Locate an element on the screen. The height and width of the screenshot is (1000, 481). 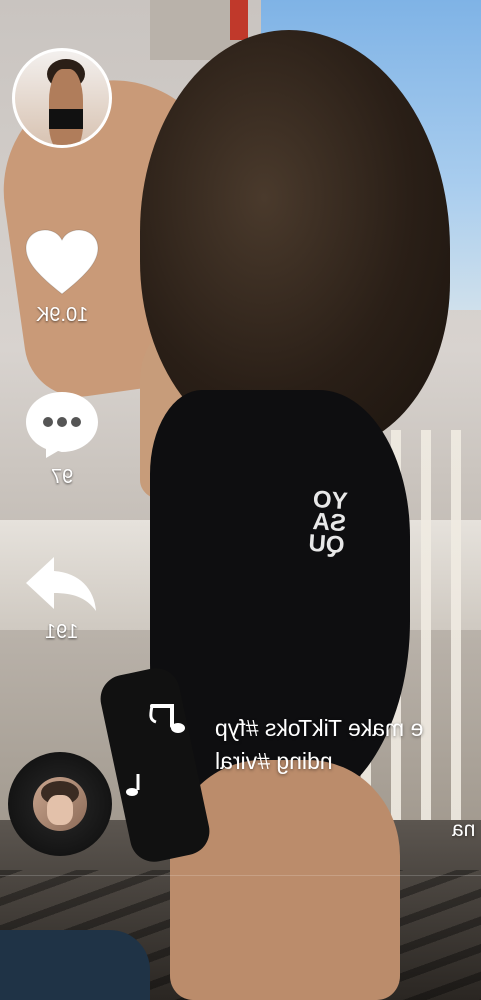
divider is located at coordinates (240, 875).